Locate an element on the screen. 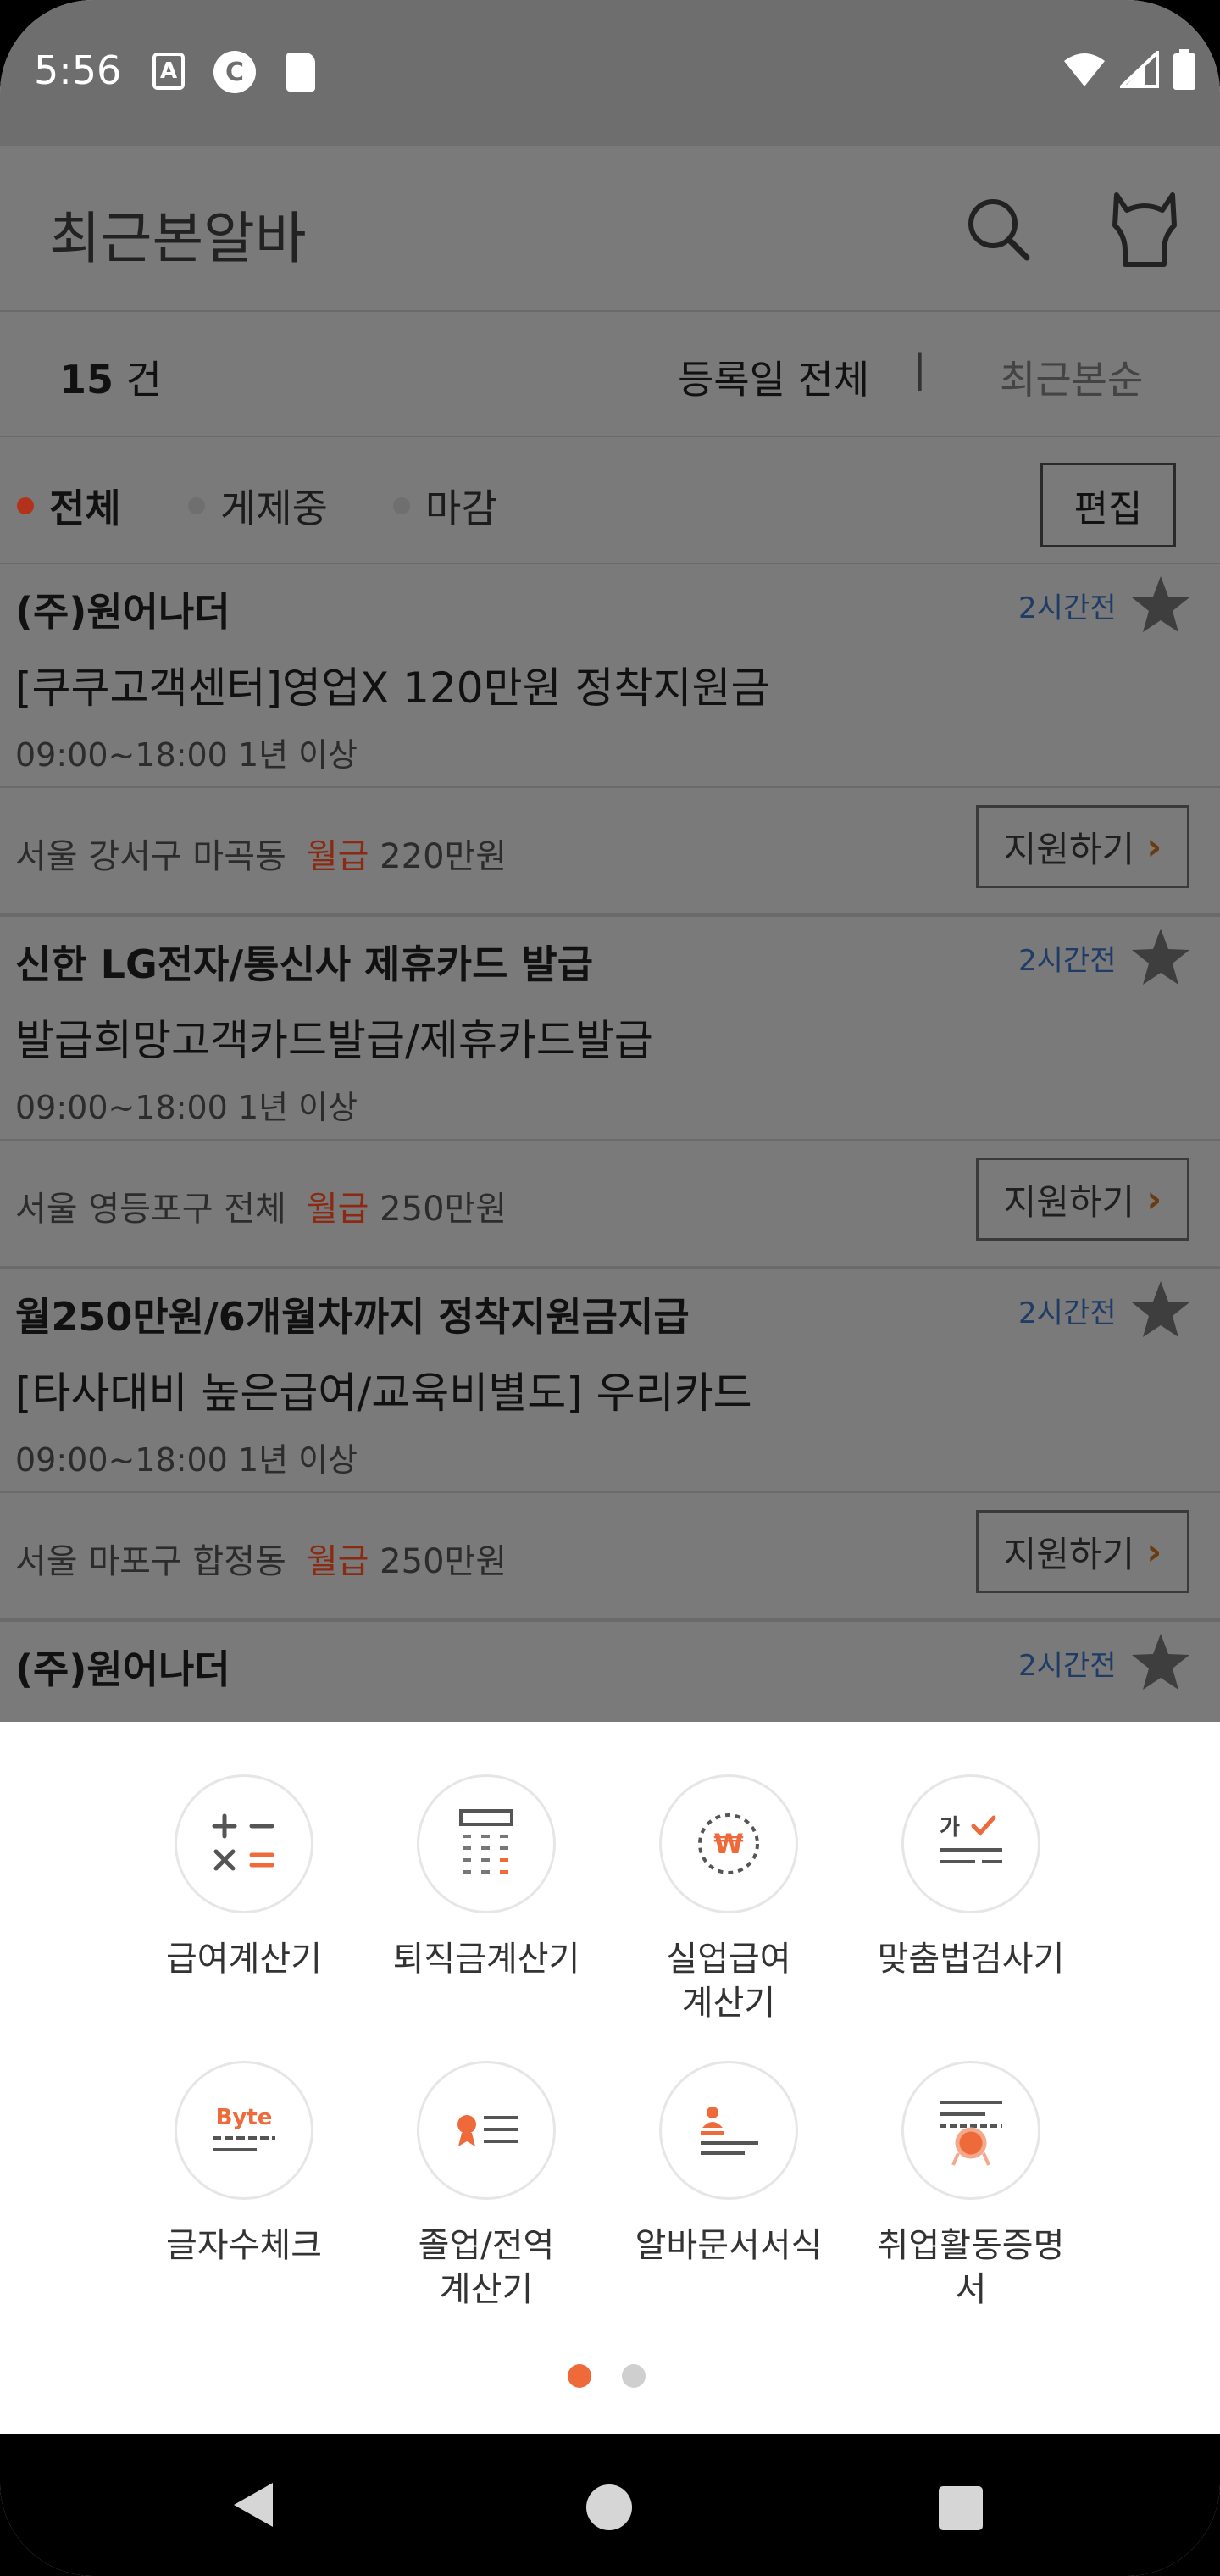 The image size is (1220, 2576). apply-label: 지원하기 is located at coordinates (1069, 1554).